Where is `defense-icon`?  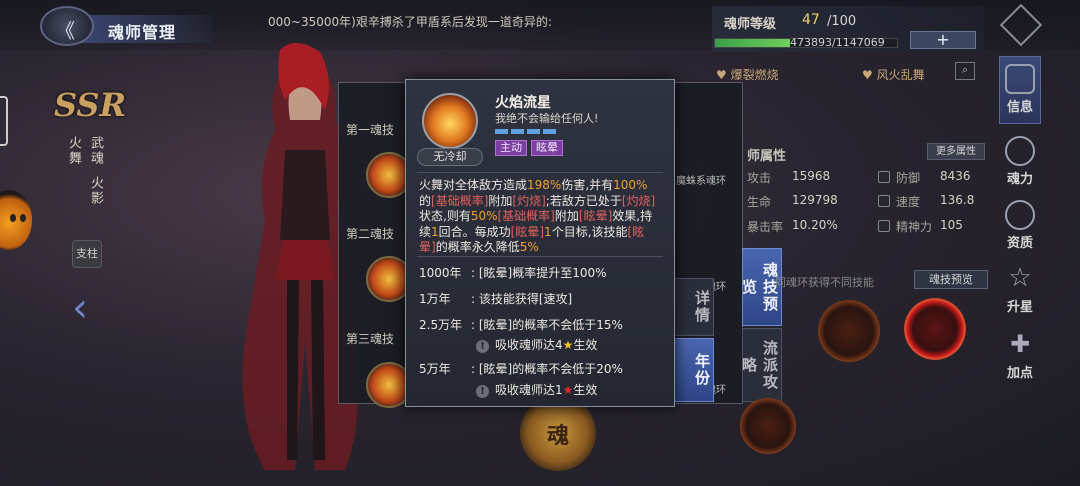 defense-icon is located at coordinates (884, 177).